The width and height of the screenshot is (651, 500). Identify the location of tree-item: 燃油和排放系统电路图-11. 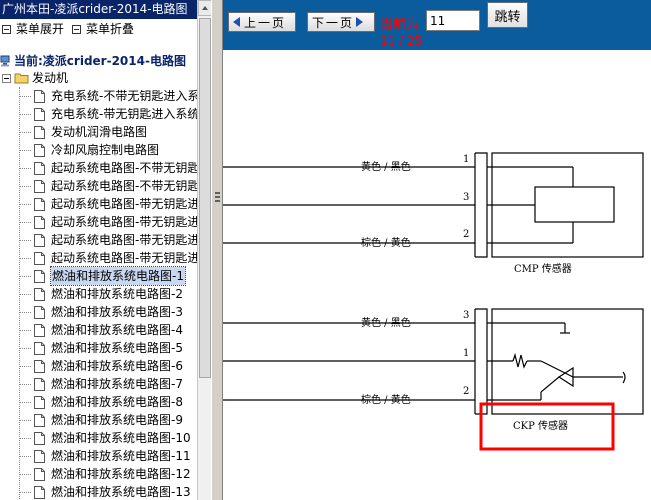
(98, 456).